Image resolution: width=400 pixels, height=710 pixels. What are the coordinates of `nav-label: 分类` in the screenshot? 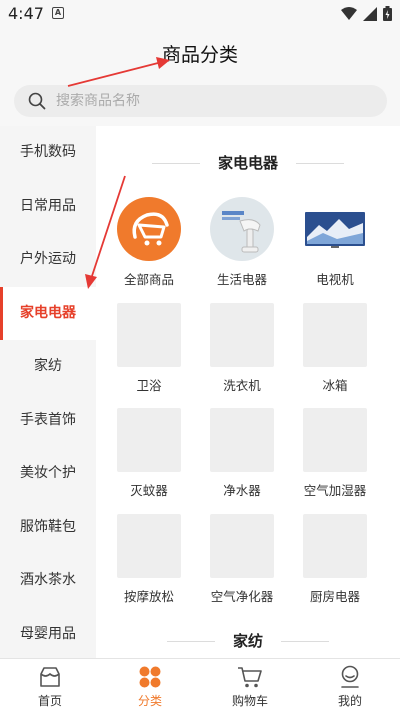 It's located at (149, 701).